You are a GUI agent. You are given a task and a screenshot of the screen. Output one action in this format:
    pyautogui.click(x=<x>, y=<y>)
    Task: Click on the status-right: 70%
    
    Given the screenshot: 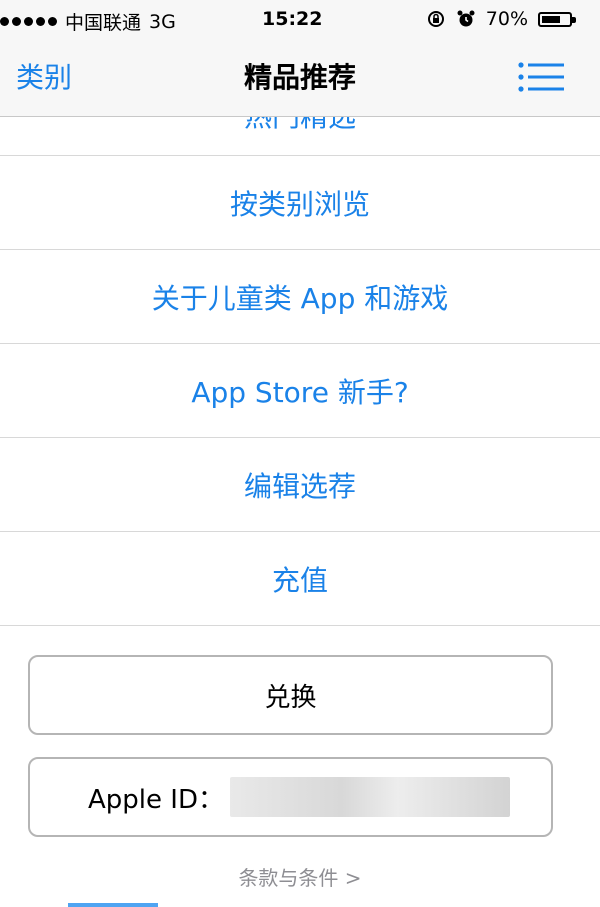 What is the action you would take?
    pyautogui.click(x=501, y=19)
    